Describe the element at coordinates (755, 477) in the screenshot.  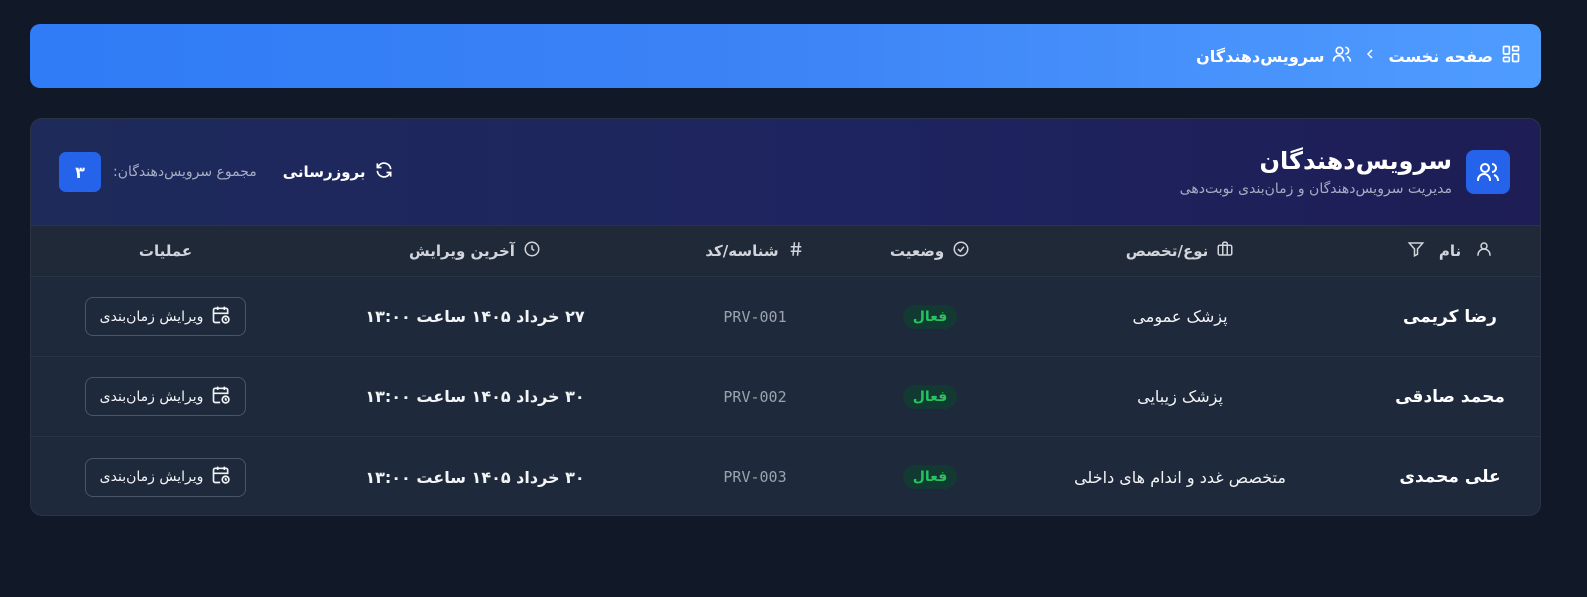
I see `provider-code: PRV-003` at that location.